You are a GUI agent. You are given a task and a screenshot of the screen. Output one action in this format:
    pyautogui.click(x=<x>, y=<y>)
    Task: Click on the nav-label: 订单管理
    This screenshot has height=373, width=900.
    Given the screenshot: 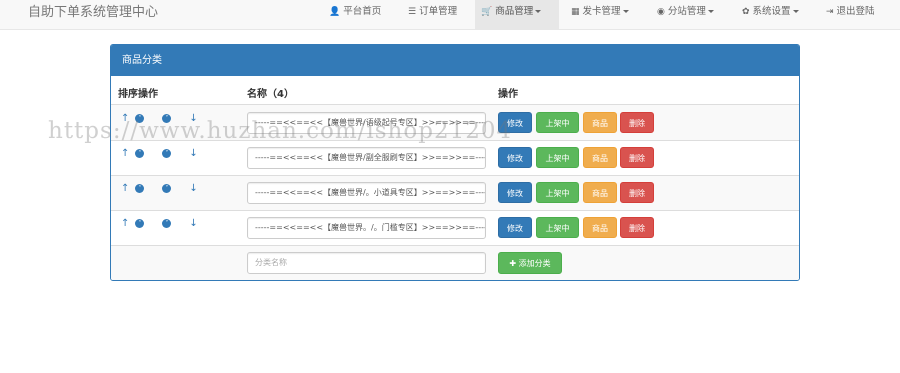 What is the action you would take?
    pyautogui.click(x=438, y=11)
    